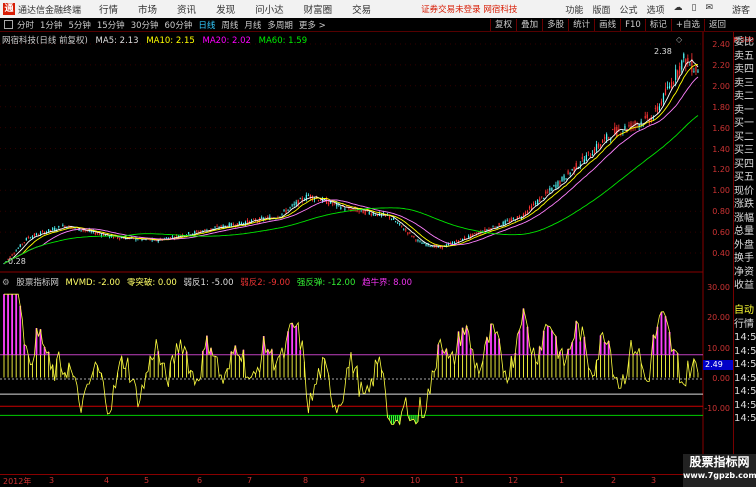 This screenshot has width=756, height=487. Describe the element at coordinates (744, 168) in the screenshot. I see `quote-panel: 委比 卖五 卖四 卖三 卖二 卖一 买一 买二 买三 买四 买五 现价 涨跌 涨幅 总量 外盘 换手 净资 收益` at that location.